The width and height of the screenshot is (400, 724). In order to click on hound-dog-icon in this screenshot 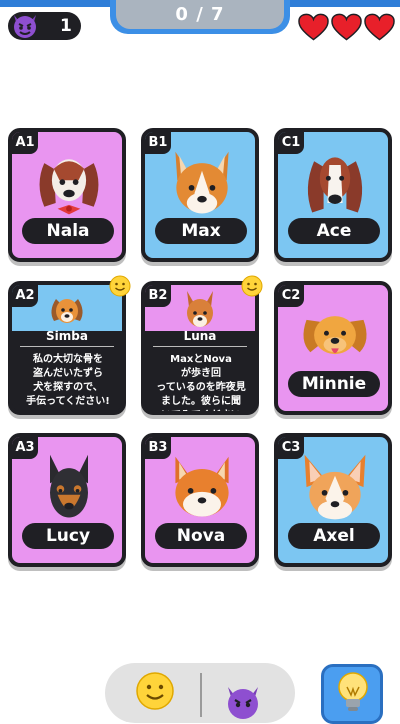, I will do `click(335, 185)`.